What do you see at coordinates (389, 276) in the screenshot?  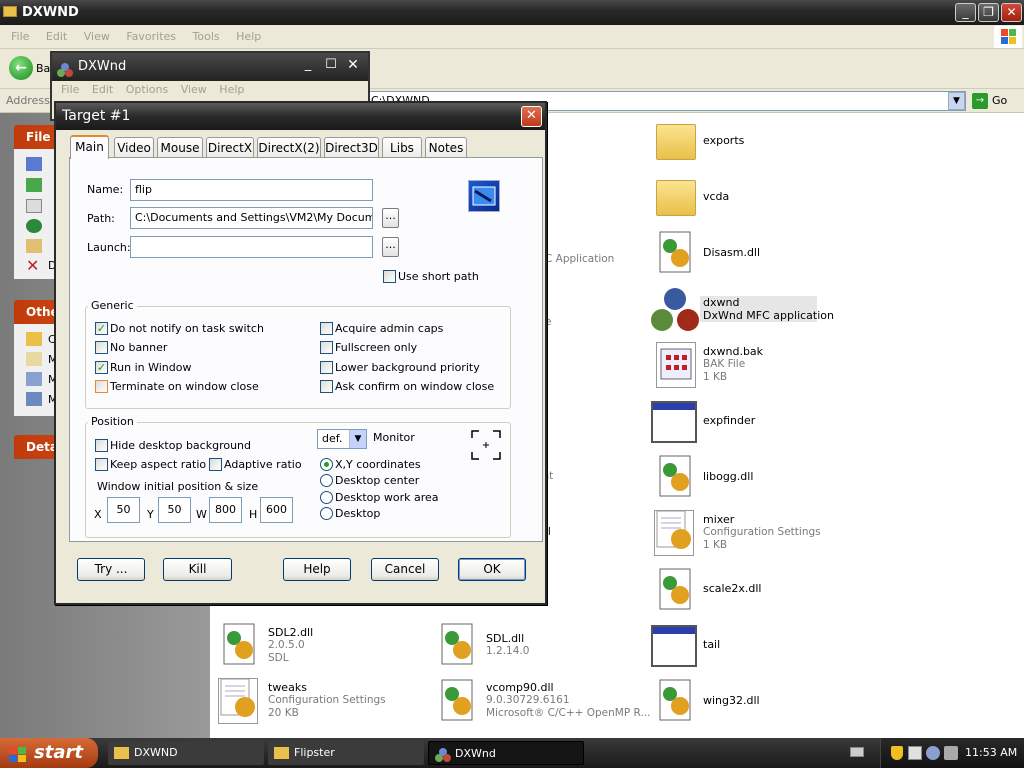 I see `use-short-path-checkbox` at bounding box center [389, 276].